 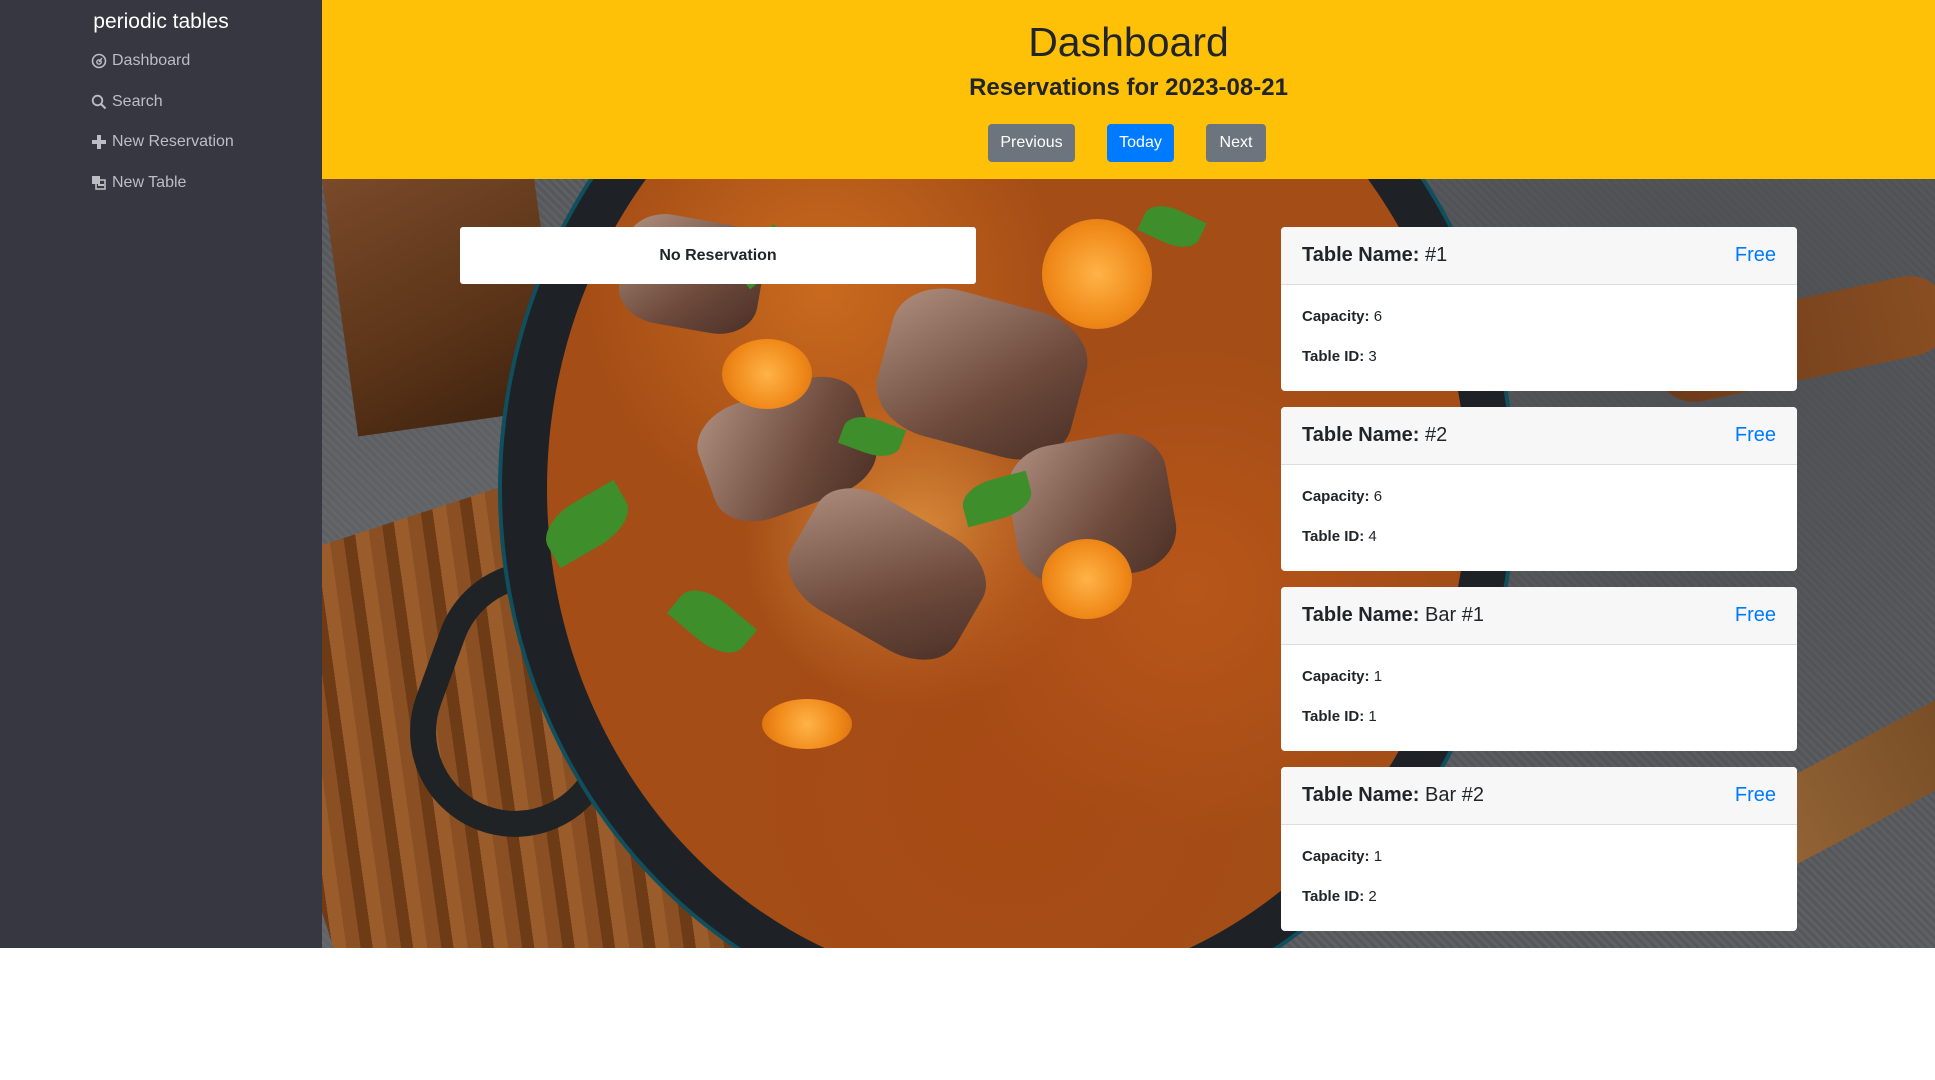 What do you see at coordinates (1539, 326) in the screenshot?
I see `table-card-body: Capacity: 6 Table ID: 3` at bounding box center [1539, 326].